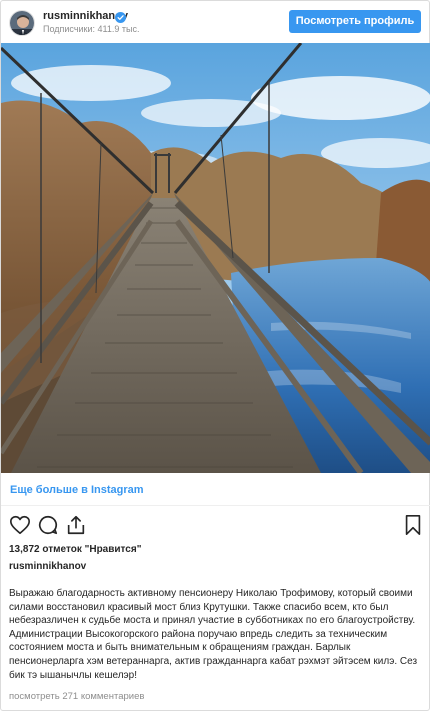 The image size is (430, 711). Describe the element at coordinates (20, 525) in the screenshot. I see `heart-icon` at that location.